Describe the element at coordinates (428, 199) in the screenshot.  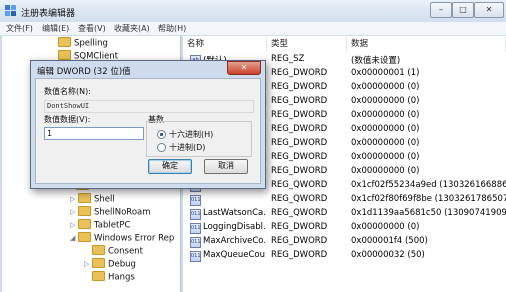
I see `value-data: 0x1cf02f80f69f8be (1303261786507818` at that location.